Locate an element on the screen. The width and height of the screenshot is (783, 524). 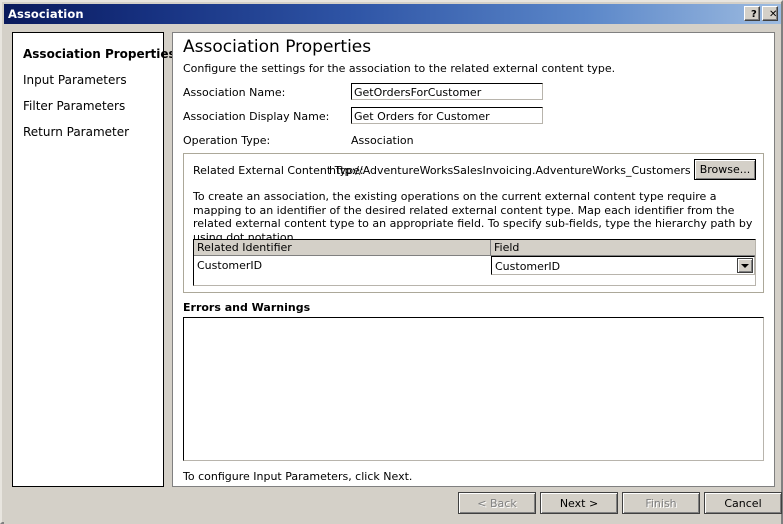
dialog-footer: < Back Next > Finish Cancel is located at coordinates (393, 507).